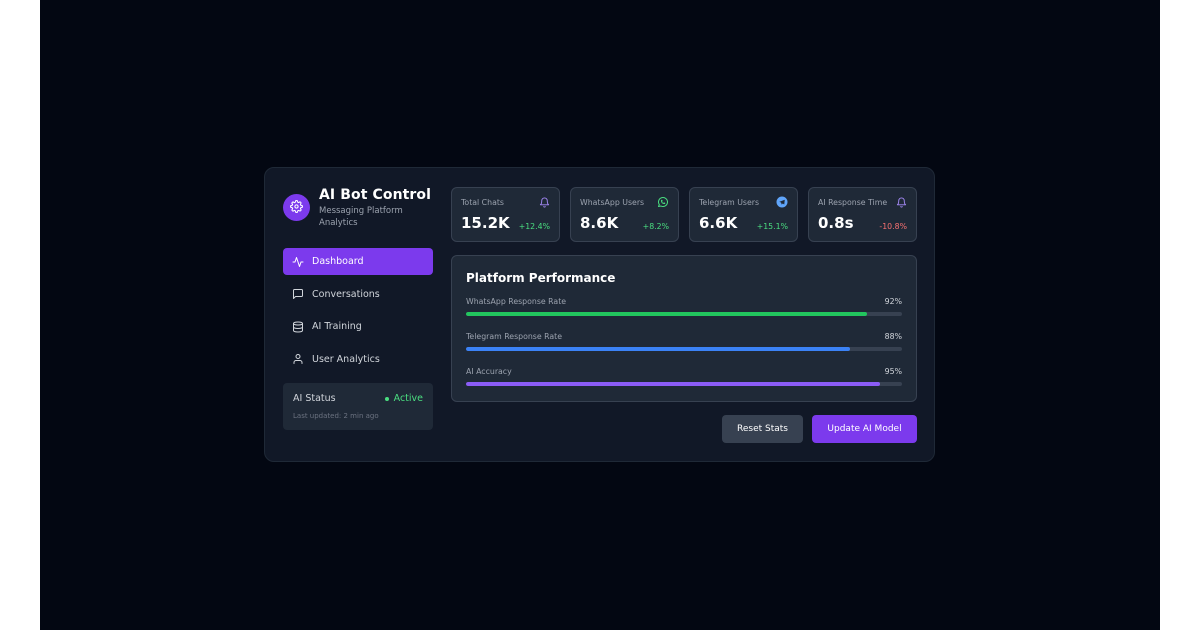 The height and width of the screenshot is (630, 1200). Describe the element at coordinates (337, 326) in the screenshot. I see `sidebar-item-label: AI Training` at that location.